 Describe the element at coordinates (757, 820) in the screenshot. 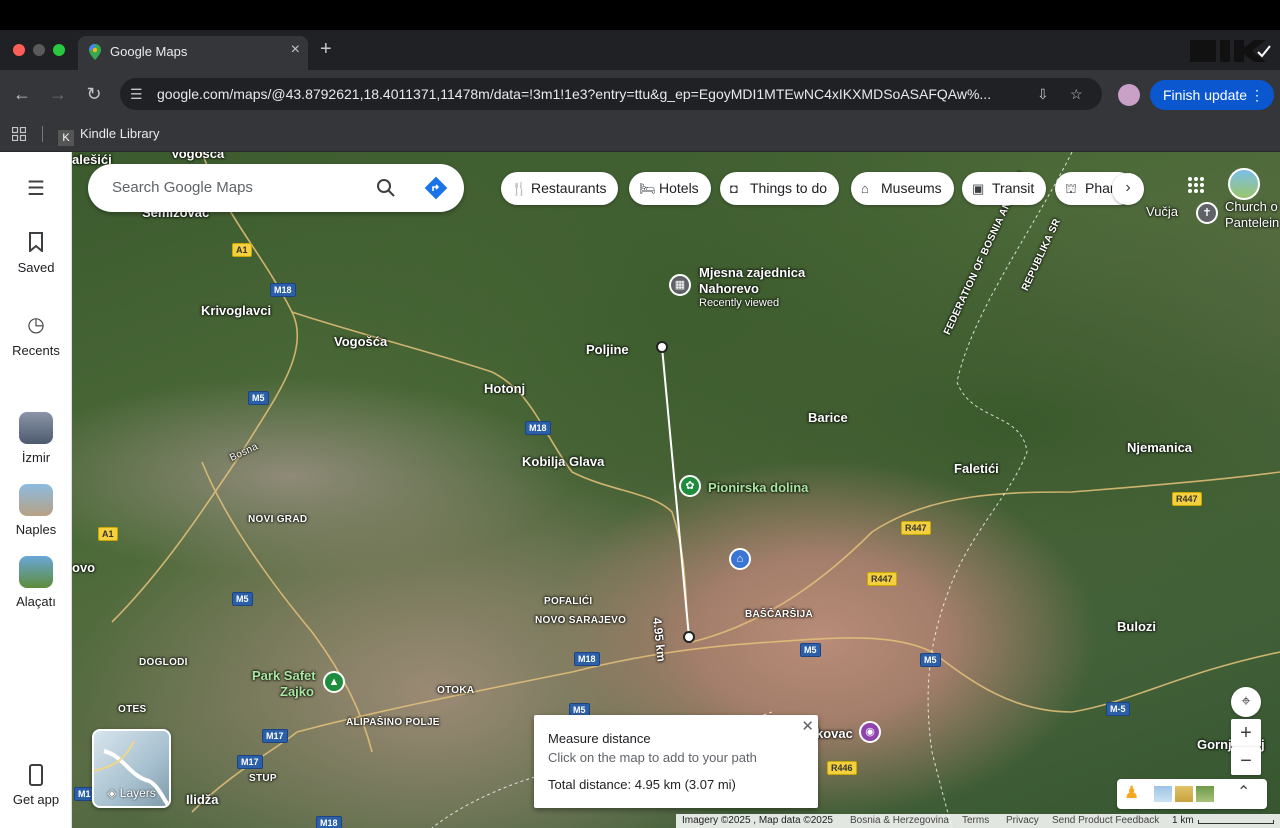

I see `imagery-attribution: Imagery ©2025 , Map data ©2025` at that location.